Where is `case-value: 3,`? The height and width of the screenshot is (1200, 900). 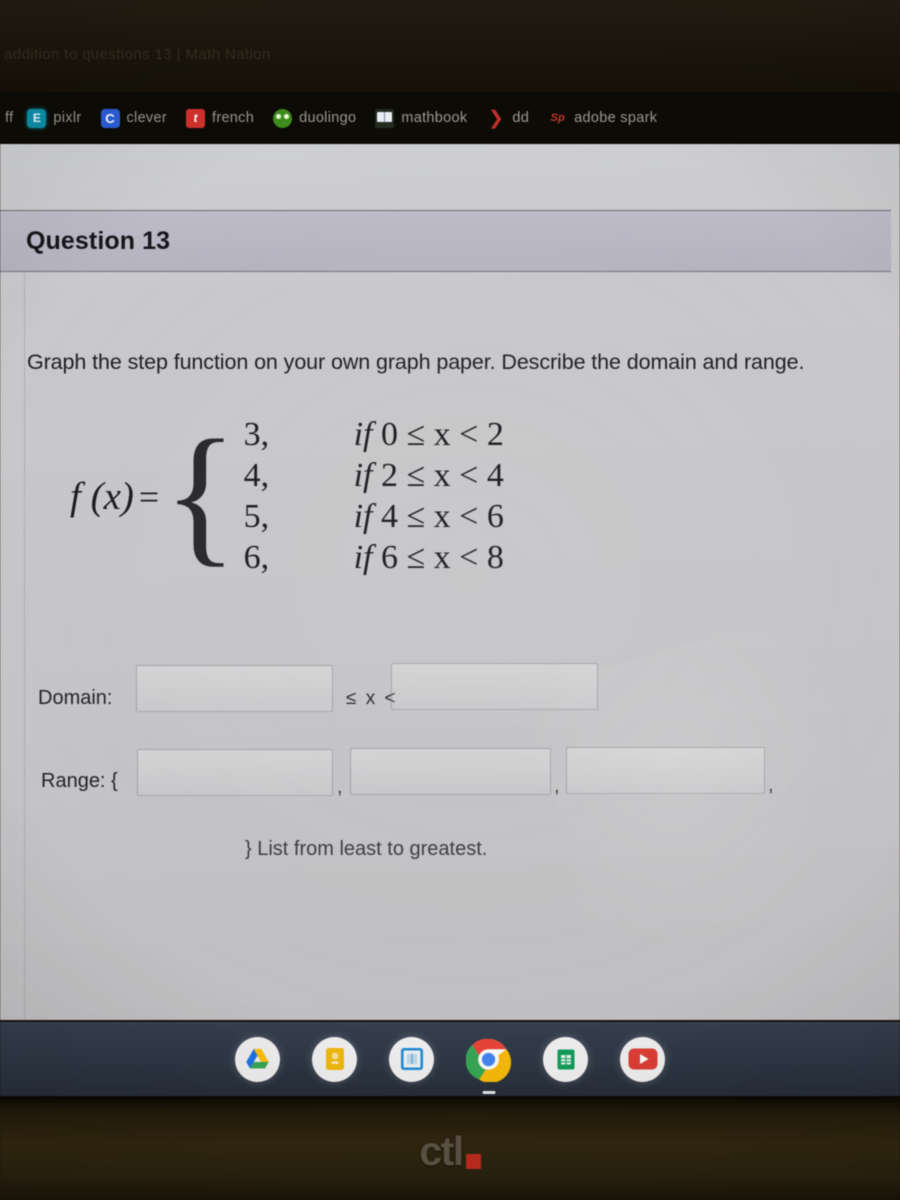
case-value: 3, is located at coordinates (256, 434).